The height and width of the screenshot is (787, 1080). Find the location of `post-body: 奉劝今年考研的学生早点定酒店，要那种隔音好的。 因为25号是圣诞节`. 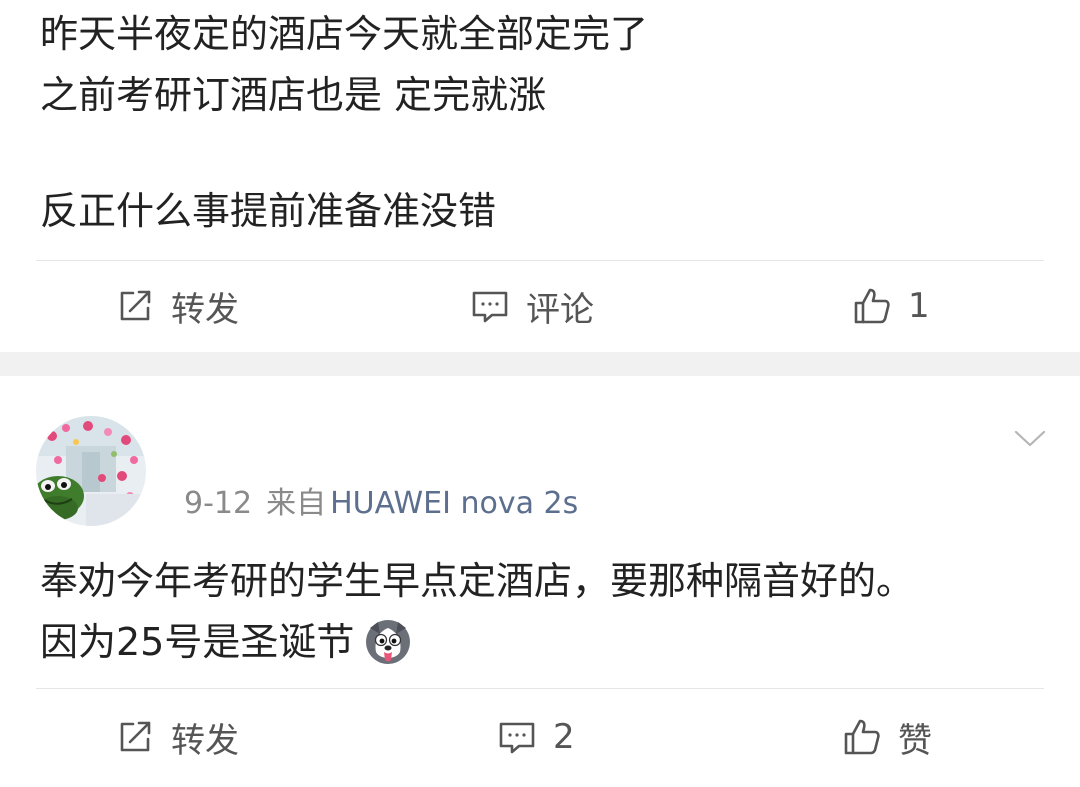

post-body: 奉劝今年考研的学生早点定酒店，要那种隔音好的。 因为25号是圣诞节 is located at coordinates (477, 612).